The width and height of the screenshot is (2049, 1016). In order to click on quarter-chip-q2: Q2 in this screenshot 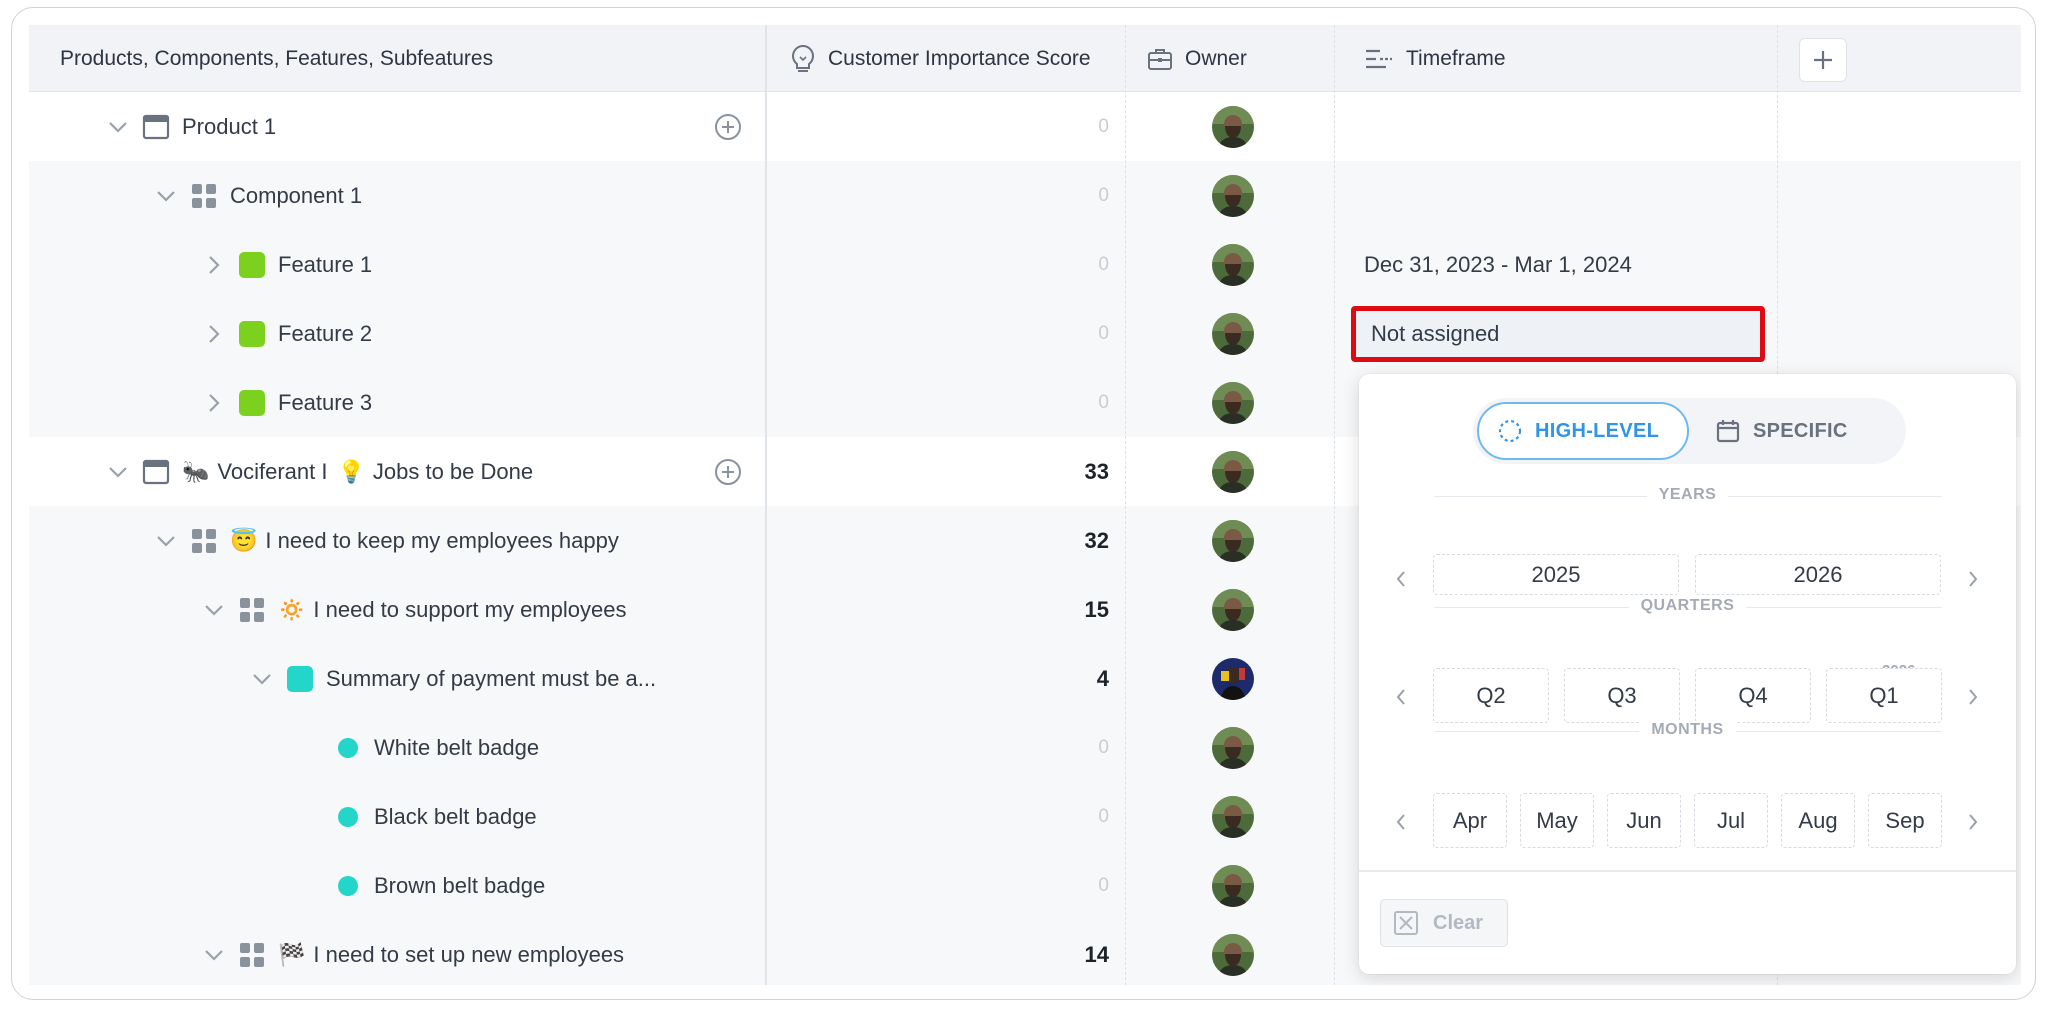, I will do `click(1491, 695)`.